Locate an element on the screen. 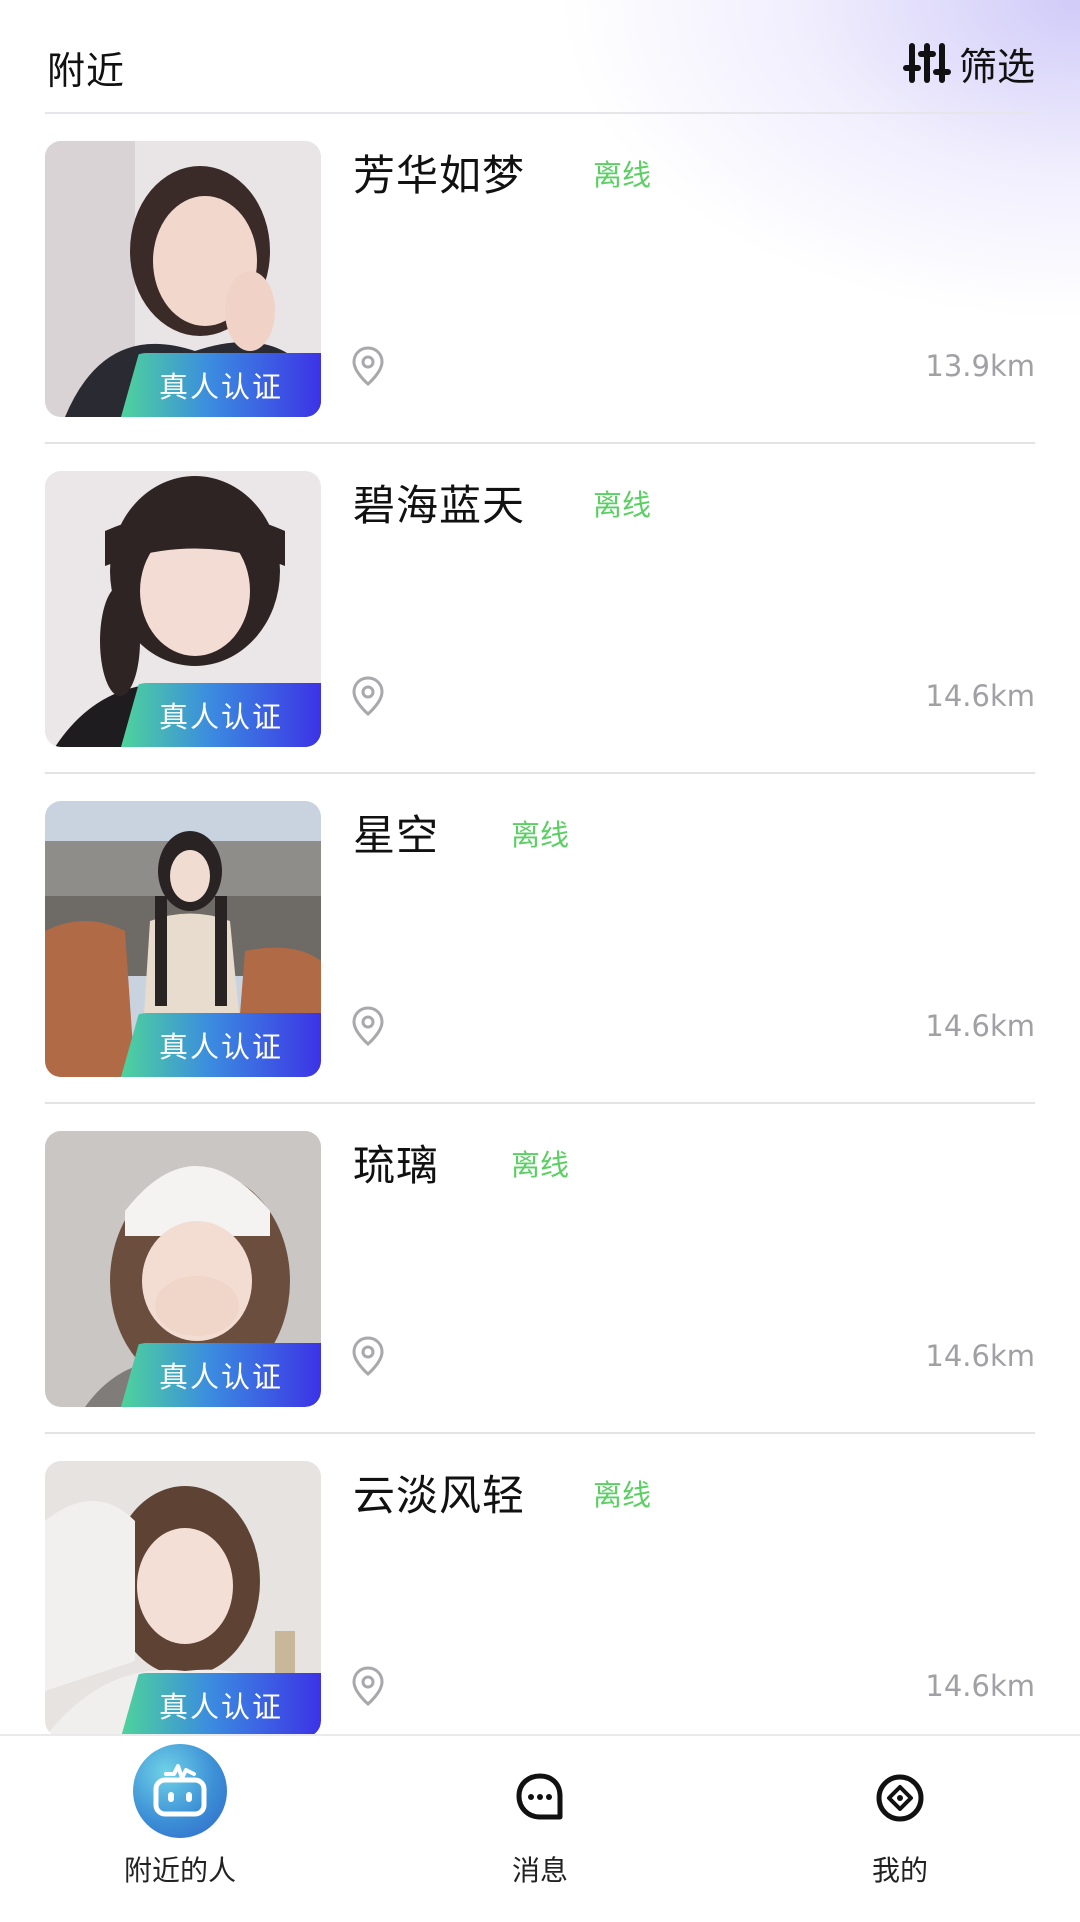 The height and width of the screenshot is (1922, 1080). person-name: 星空 is located at coordinates (396, 835).